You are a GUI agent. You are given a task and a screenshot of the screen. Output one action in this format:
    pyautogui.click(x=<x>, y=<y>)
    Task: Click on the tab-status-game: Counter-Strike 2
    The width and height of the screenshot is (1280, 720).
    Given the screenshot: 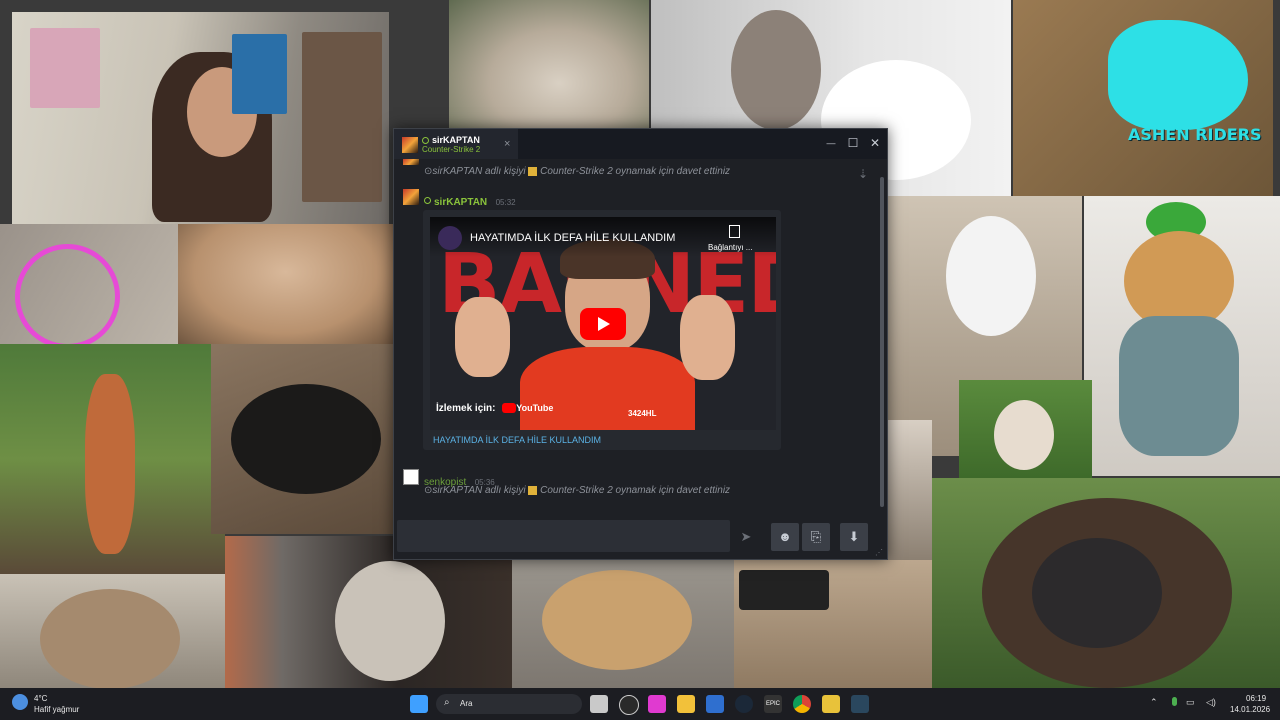 What is the action you would take?
    pyautogui.click(x=451, y=149)
    